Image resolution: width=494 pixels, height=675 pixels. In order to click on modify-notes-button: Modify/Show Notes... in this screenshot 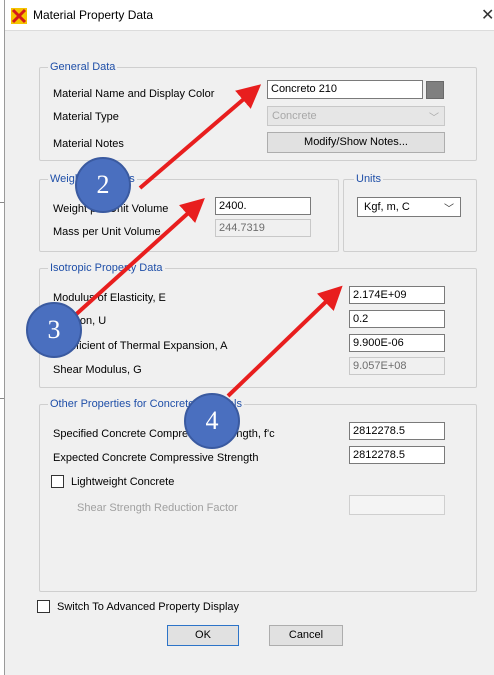, I will do `click(356, 142)`.